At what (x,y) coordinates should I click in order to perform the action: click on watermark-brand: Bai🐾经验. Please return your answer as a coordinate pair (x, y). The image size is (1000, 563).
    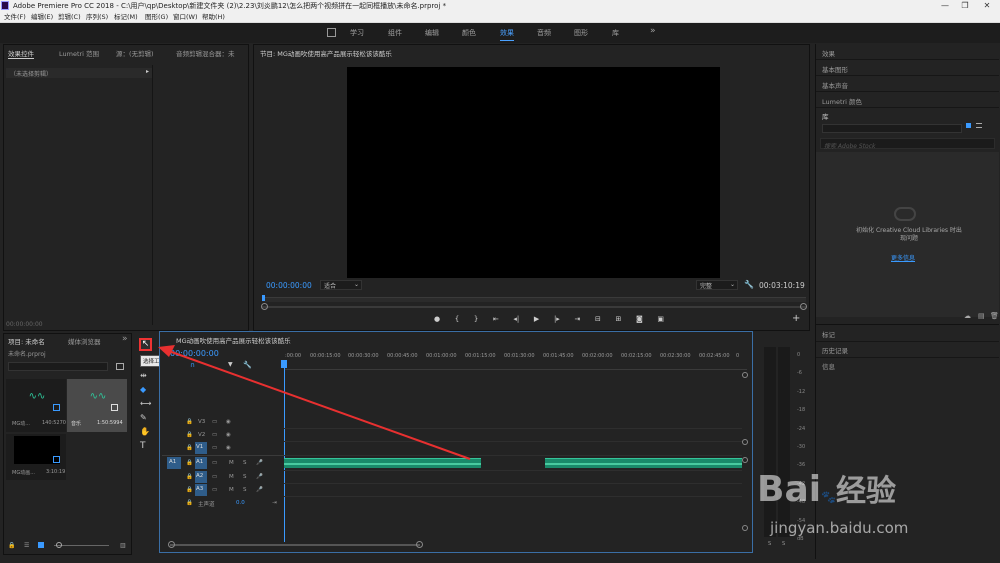
    Looking at the image, I should click on (827, 489).